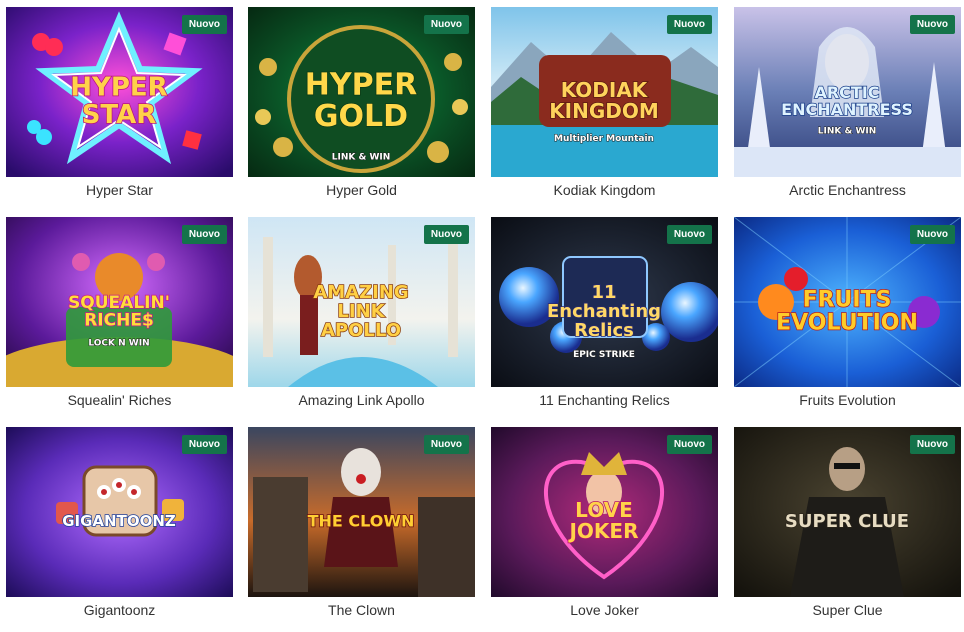 Image resolution: width=964 pixels, height=632 pixels. Describe the element at coordinates (603, 292) in the screenshot. I see `game-logo-text: 11` at that location.